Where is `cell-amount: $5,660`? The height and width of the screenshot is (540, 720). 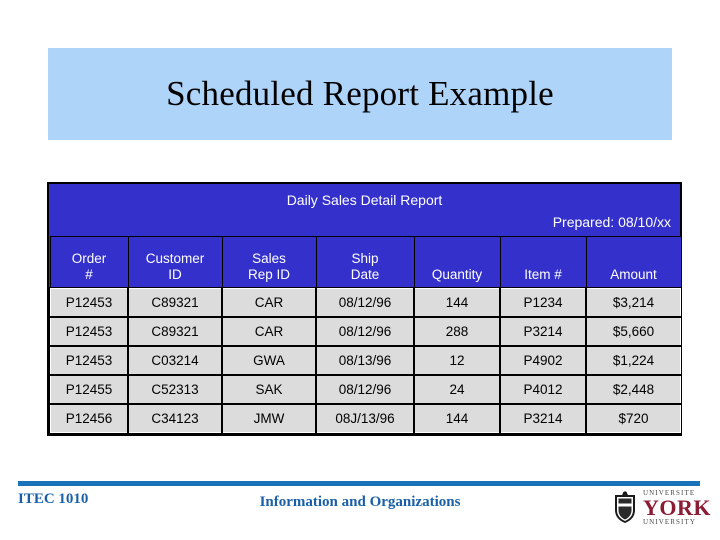 cell-amount: $5,660 is located at coordinates (633, 331).